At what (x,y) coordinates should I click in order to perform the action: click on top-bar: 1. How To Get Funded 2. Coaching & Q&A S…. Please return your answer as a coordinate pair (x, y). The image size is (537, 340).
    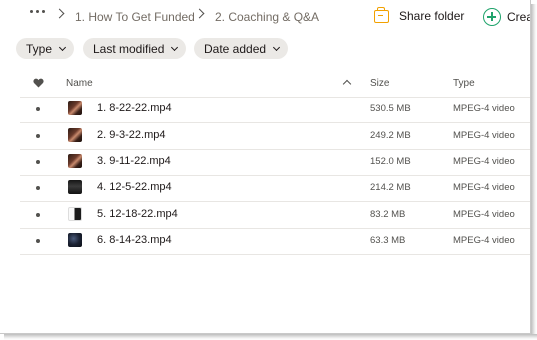
    Looking at the image, I should click on (265, 18).